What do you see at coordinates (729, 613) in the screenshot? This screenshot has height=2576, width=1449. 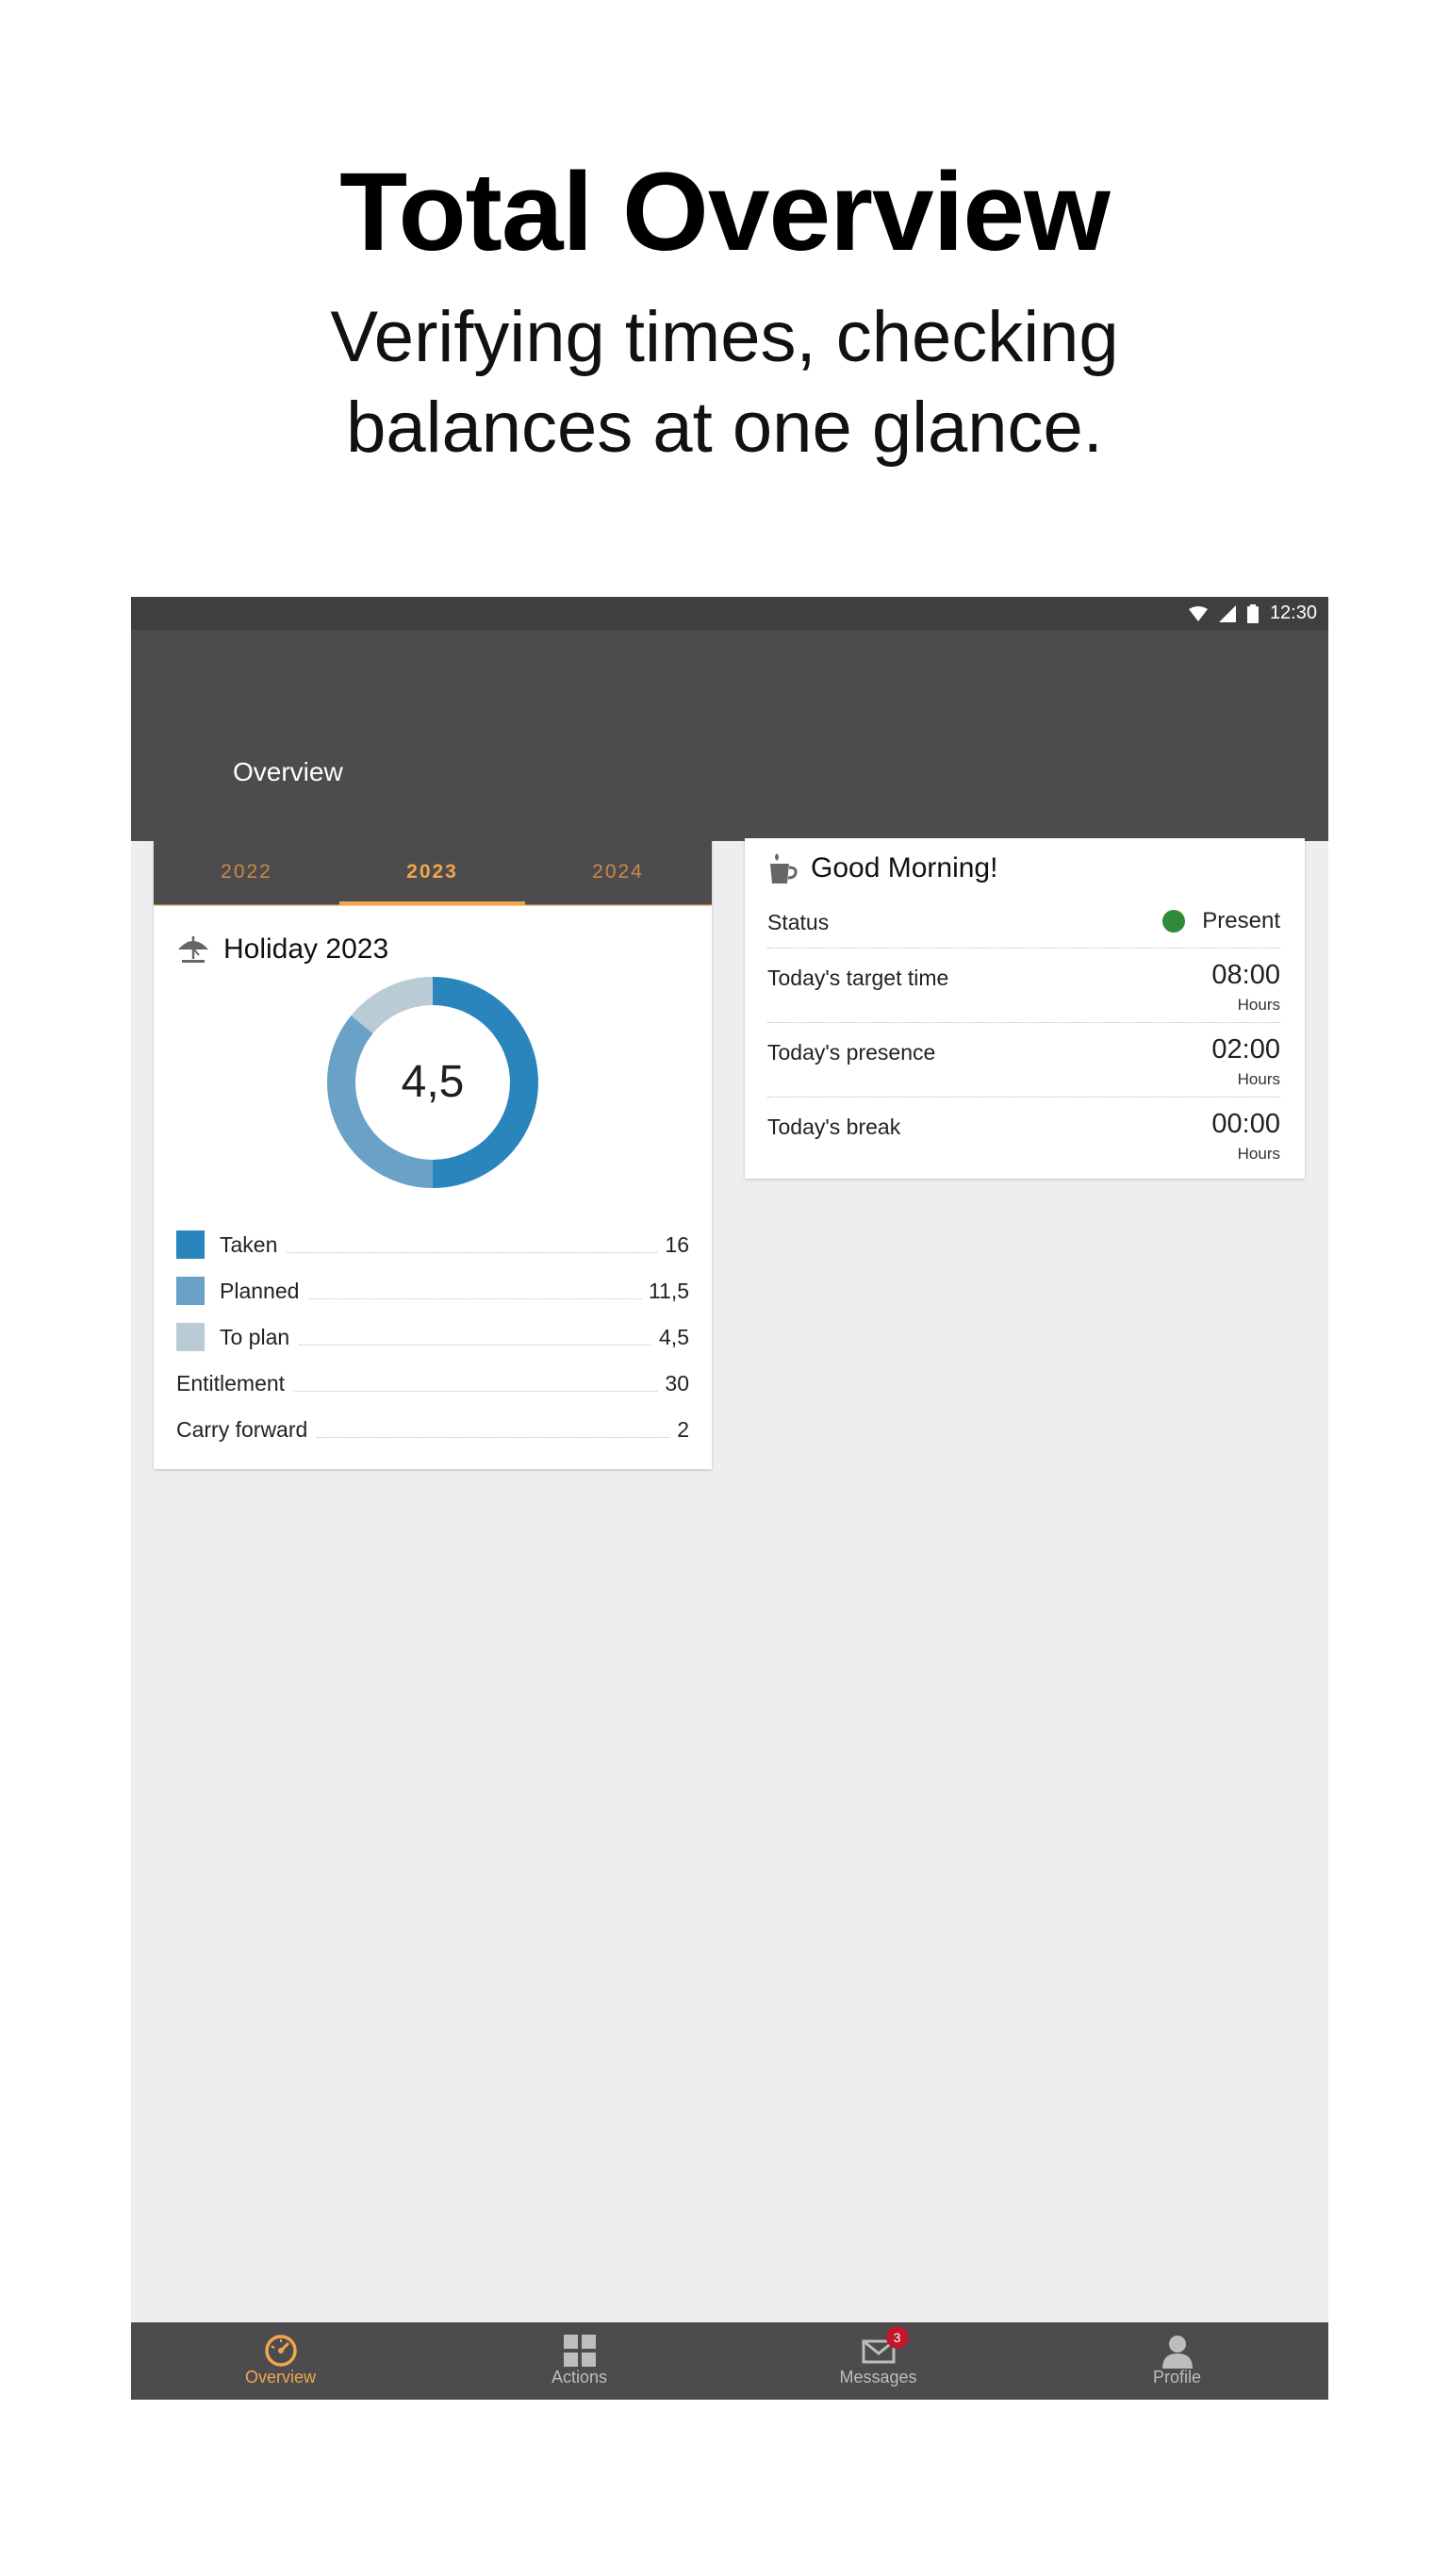 I see `status-bar: 12:30` at bounding box center [729, 613].